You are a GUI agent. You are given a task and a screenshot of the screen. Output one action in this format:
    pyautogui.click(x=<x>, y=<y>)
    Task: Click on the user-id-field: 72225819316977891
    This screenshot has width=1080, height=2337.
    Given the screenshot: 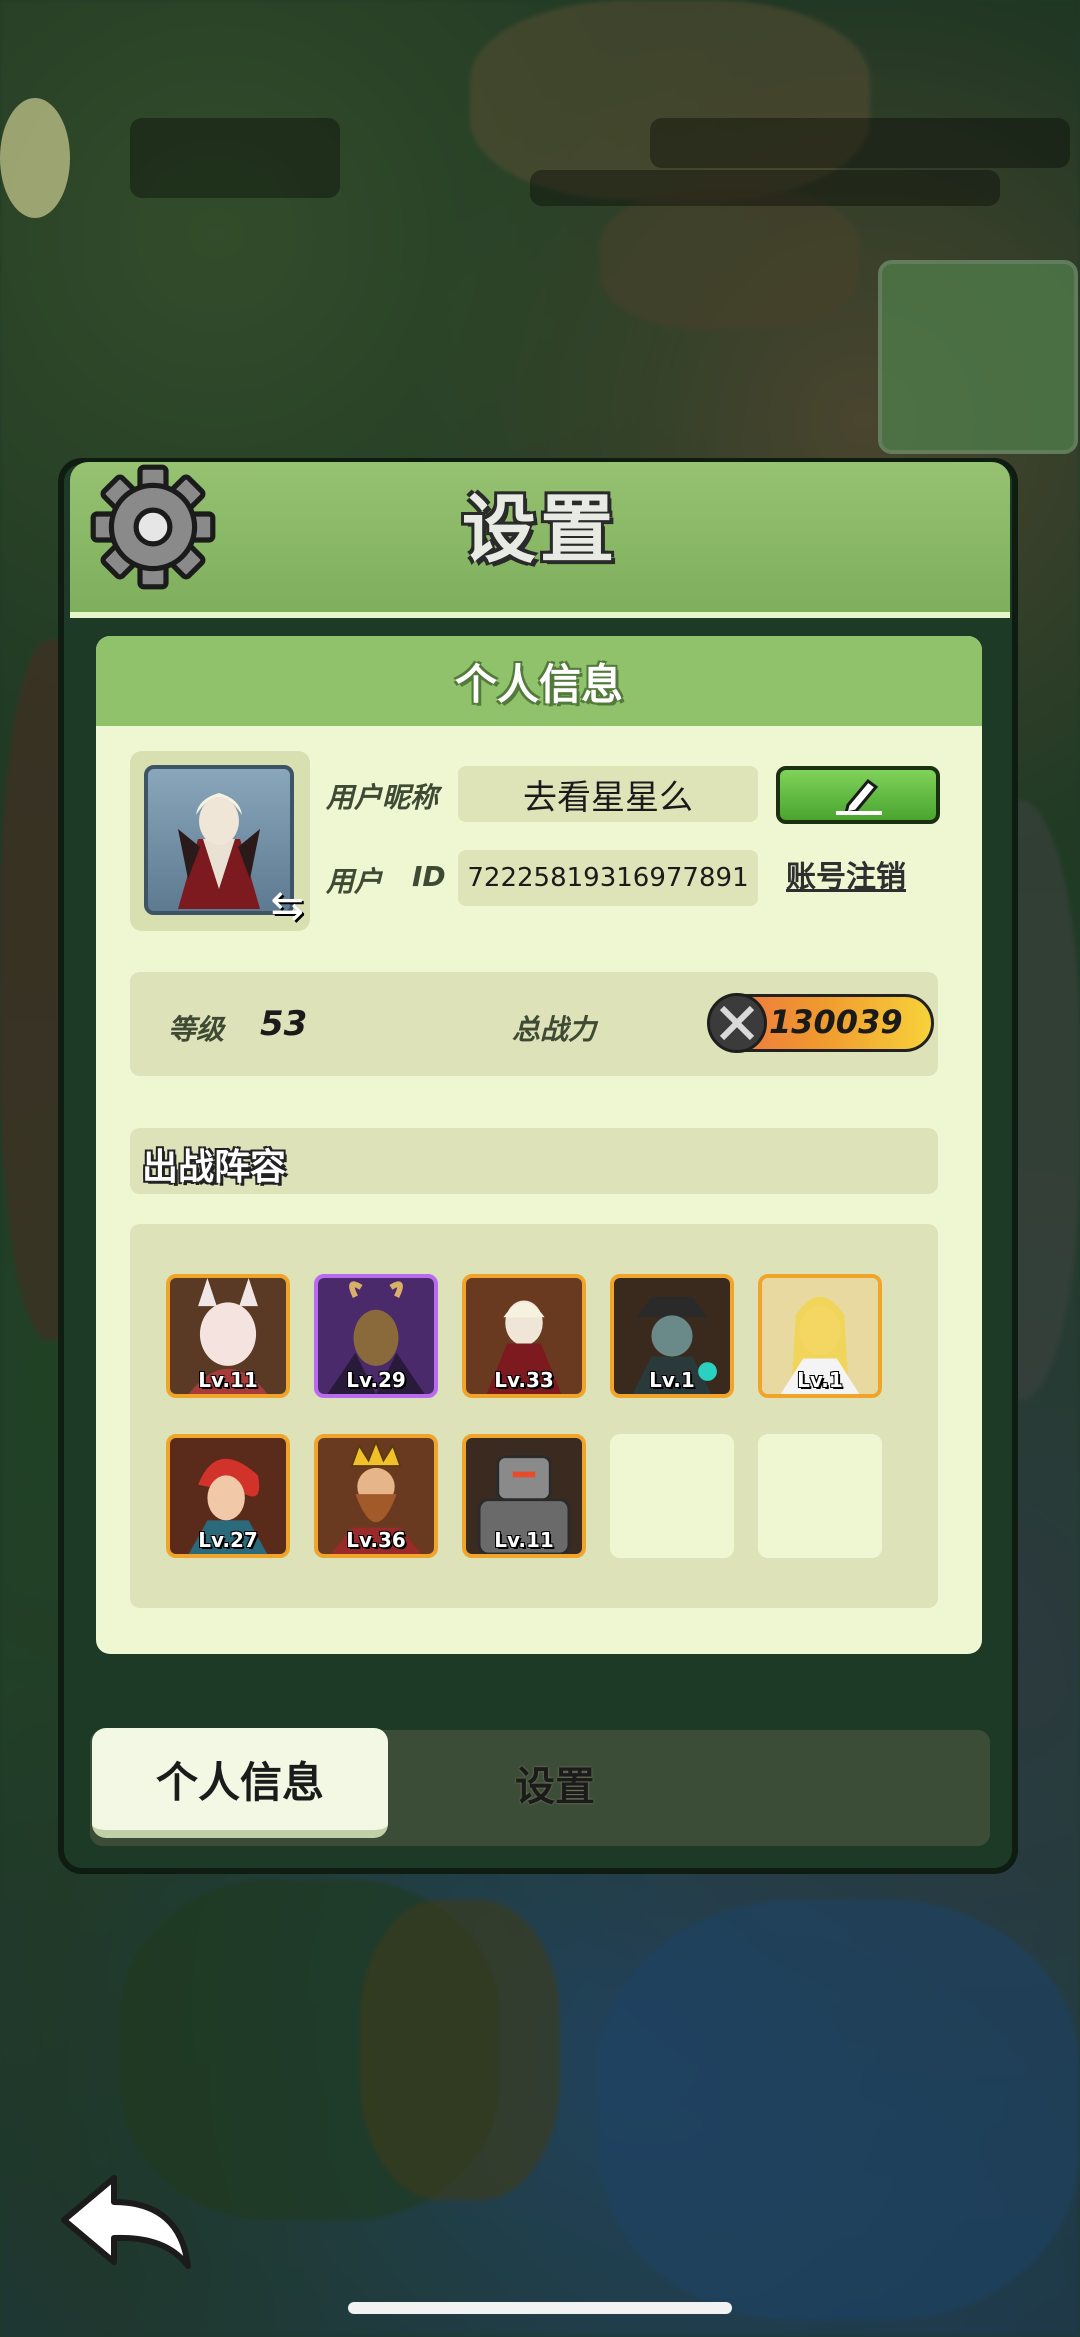 What is the action you would take?
    pyautogui.click(x=608, y=878)
    